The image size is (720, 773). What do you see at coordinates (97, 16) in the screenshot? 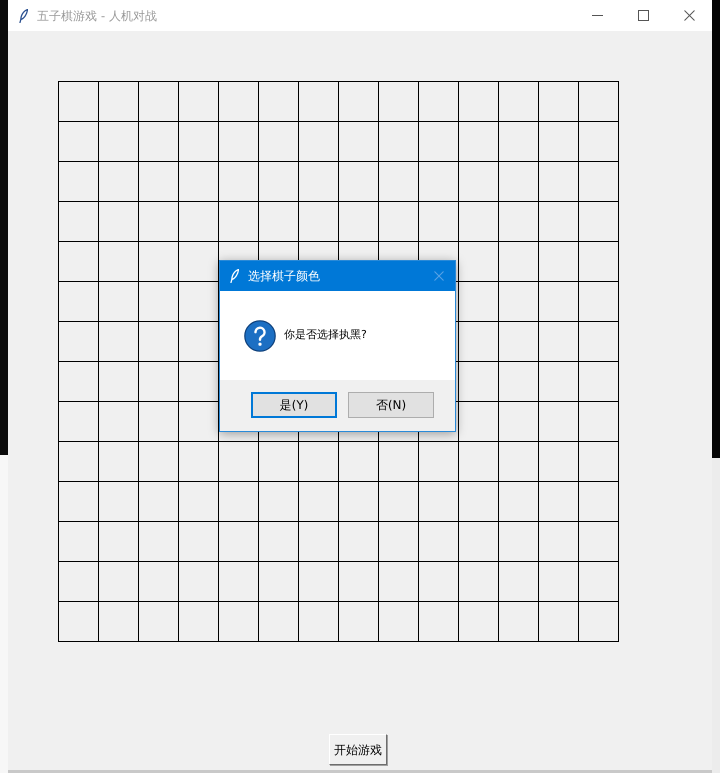
I see `window-title: 五子棋游戏 - 人机对战` at bounding box center [97, 16].